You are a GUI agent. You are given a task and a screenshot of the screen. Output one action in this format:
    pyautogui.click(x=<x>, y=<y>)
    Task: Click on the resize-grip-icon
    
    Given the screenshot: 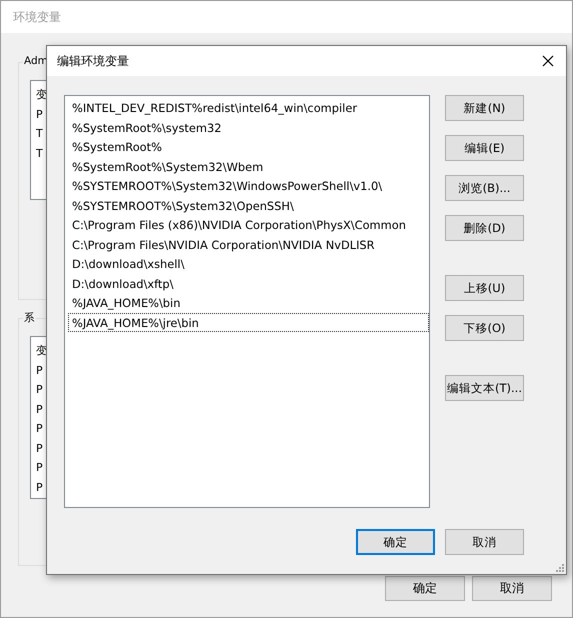 What is the action you would take?
    pyautogui.click(x=560, y=568)
    